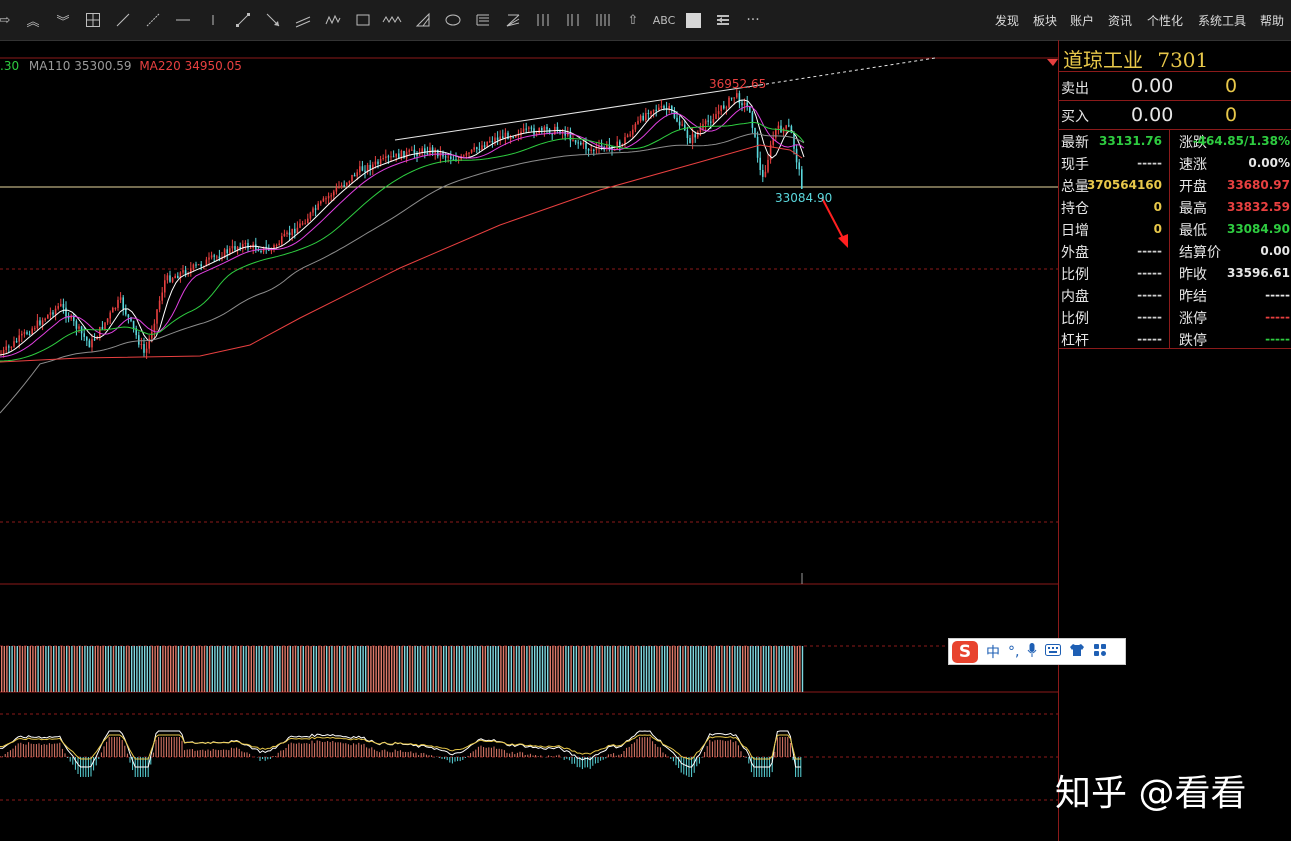 The height and width of the screenshot is (841, 1291). Describe the element at coordinates (8, 20) in the screenshot. I see `arrow-right-icon: ⇨` at that location.